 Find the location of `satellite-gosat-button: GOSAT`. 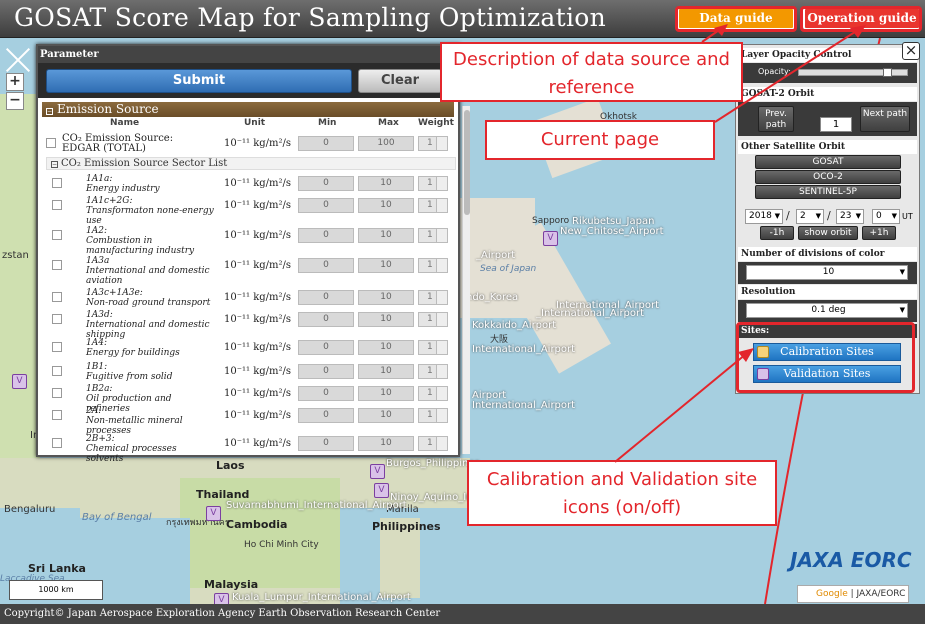

satellite-gosat-button: GOSAT is located at coordinates (828, 162).